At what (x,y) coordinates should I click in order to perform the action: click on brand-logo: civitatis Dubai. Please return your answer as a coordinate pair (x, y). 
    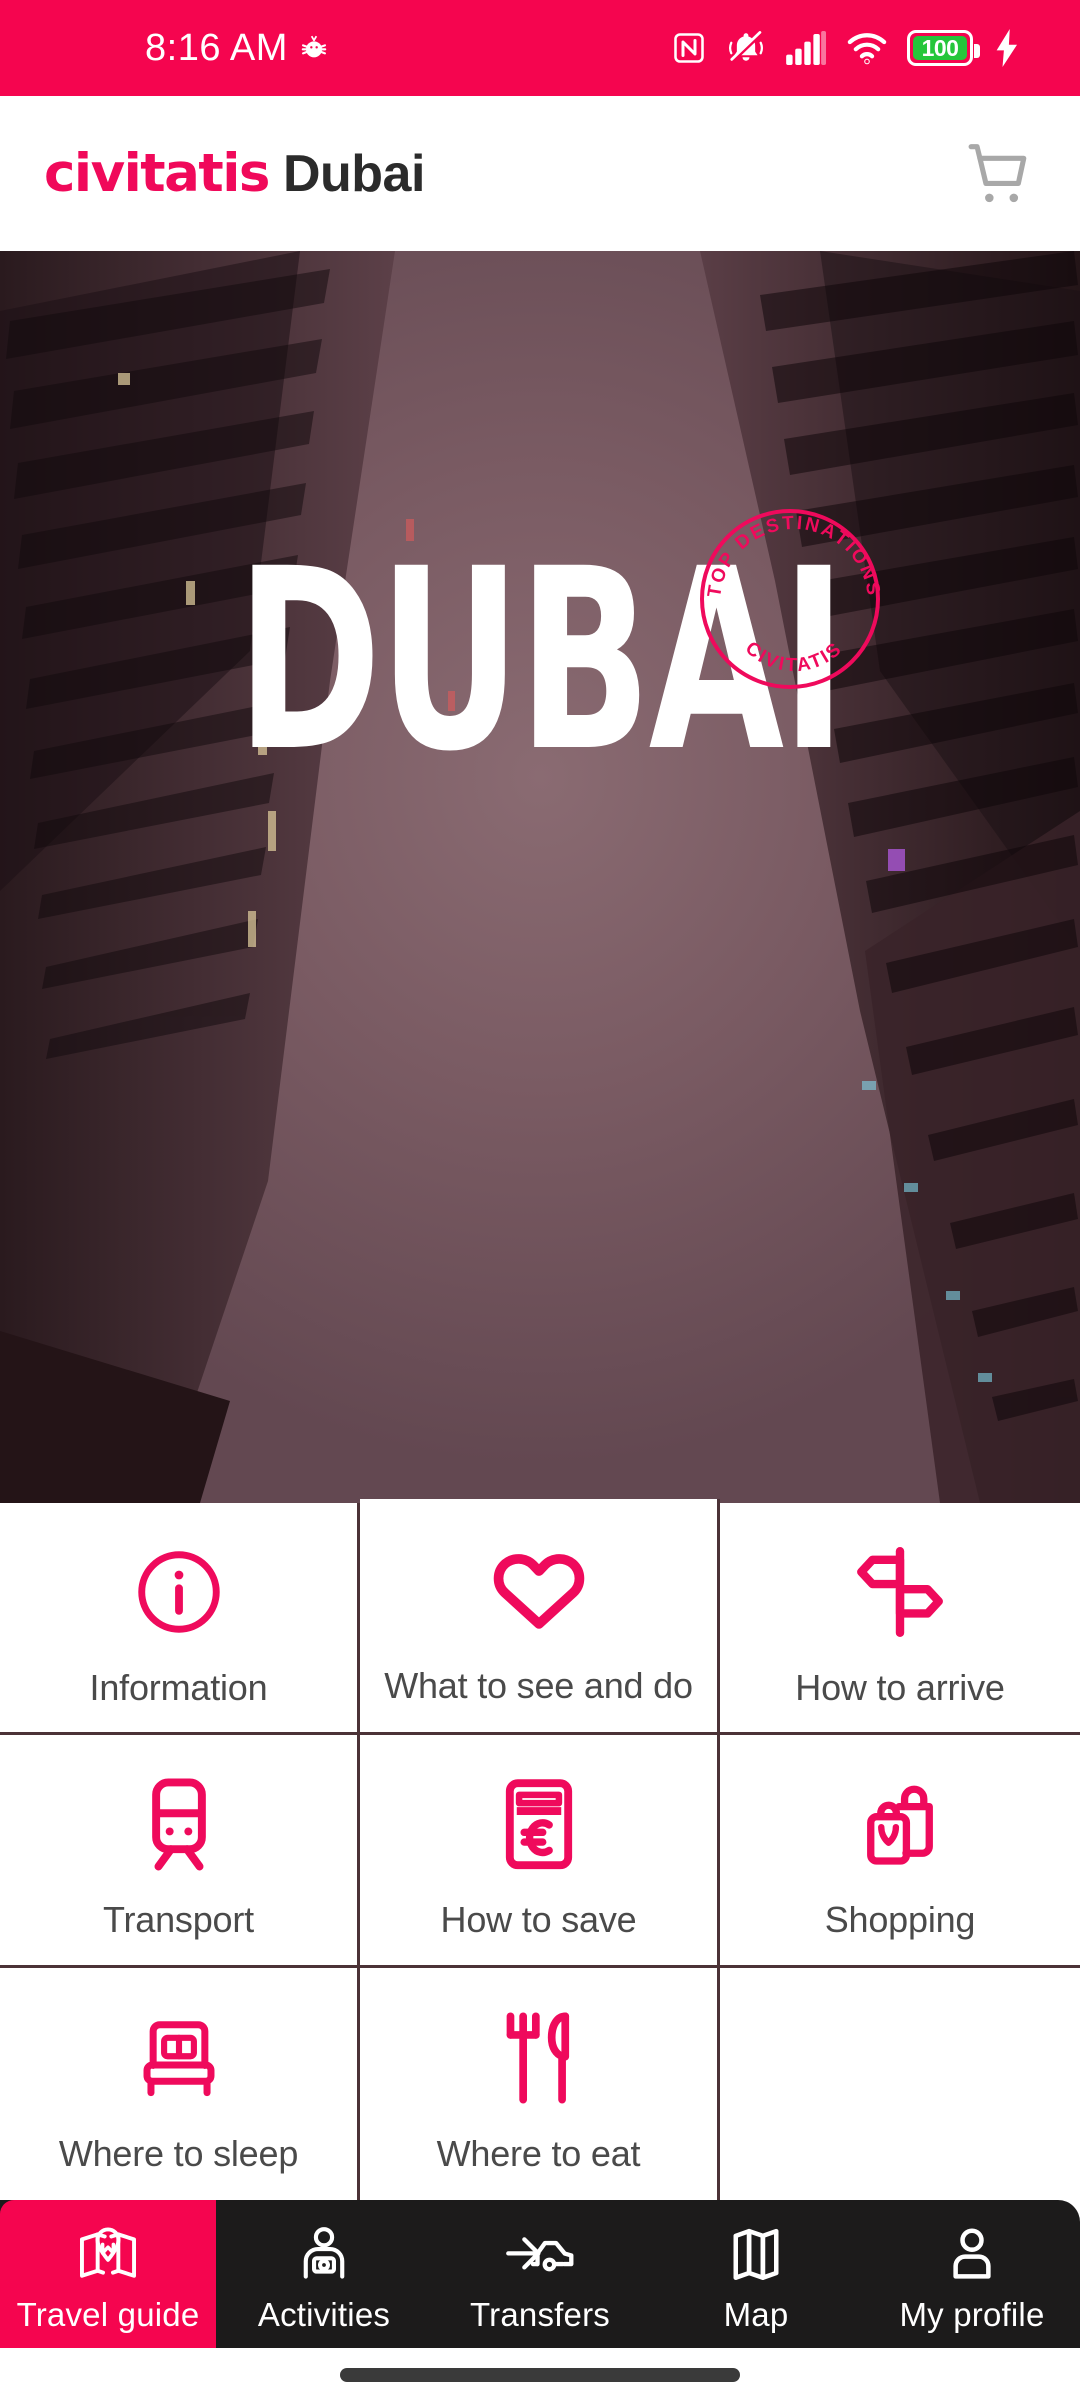
    Looking at the image, I should click on (234, 173).